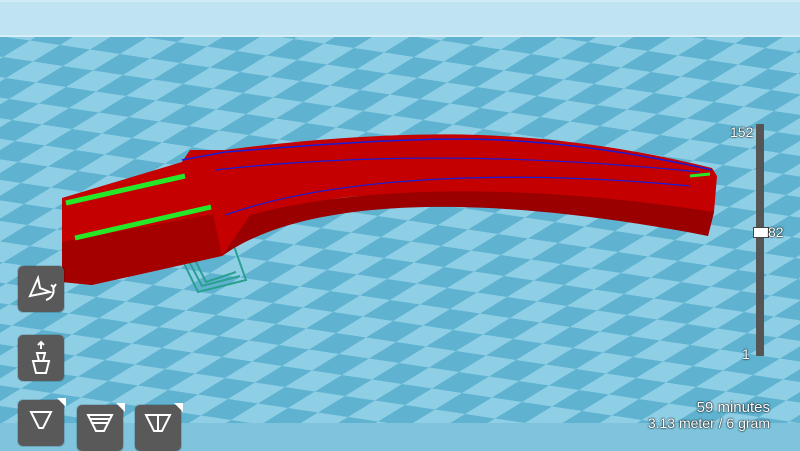 Image resolution: width=800 pixels, height=451 pixels. I want to click on rotate-icon, so click(42, 287).